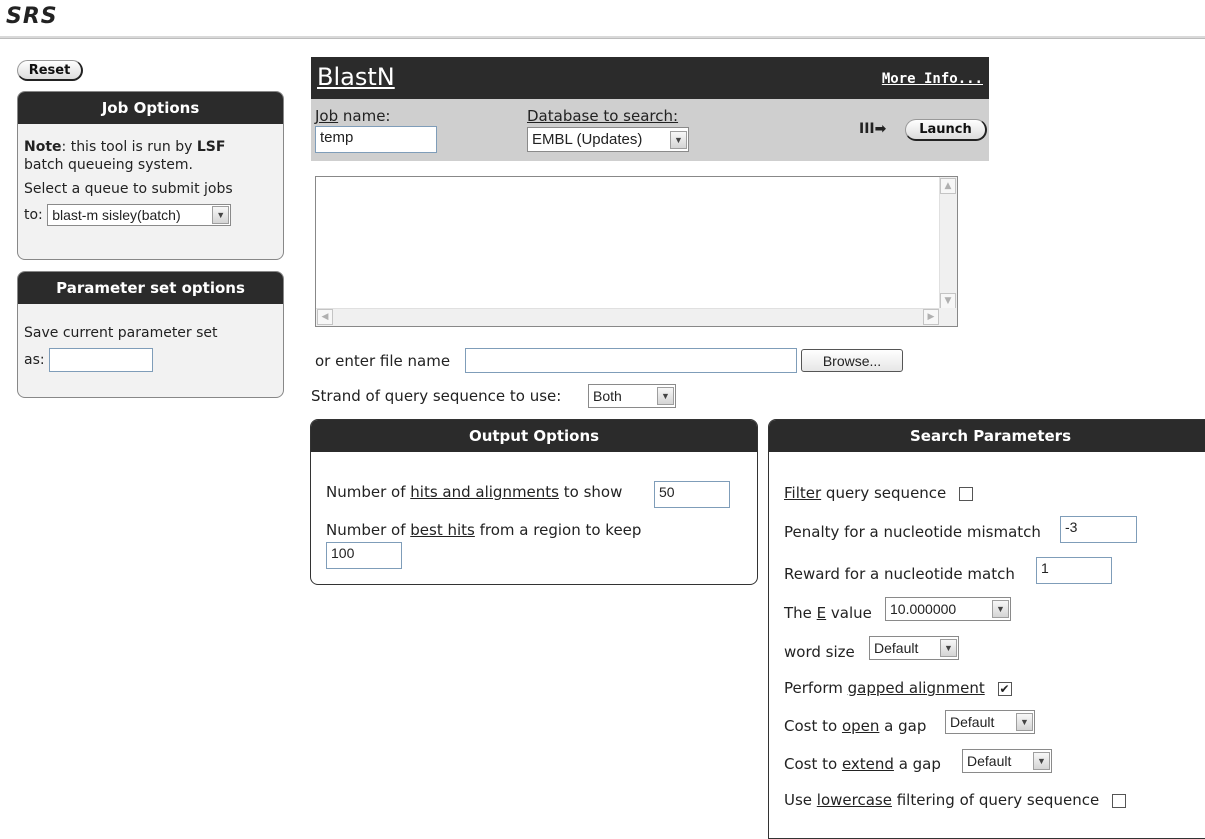 The image size is (1205, 839). Describe the element at coordinates (326, 116) in the screenshot. I see `job-name-link: Job` at that location.